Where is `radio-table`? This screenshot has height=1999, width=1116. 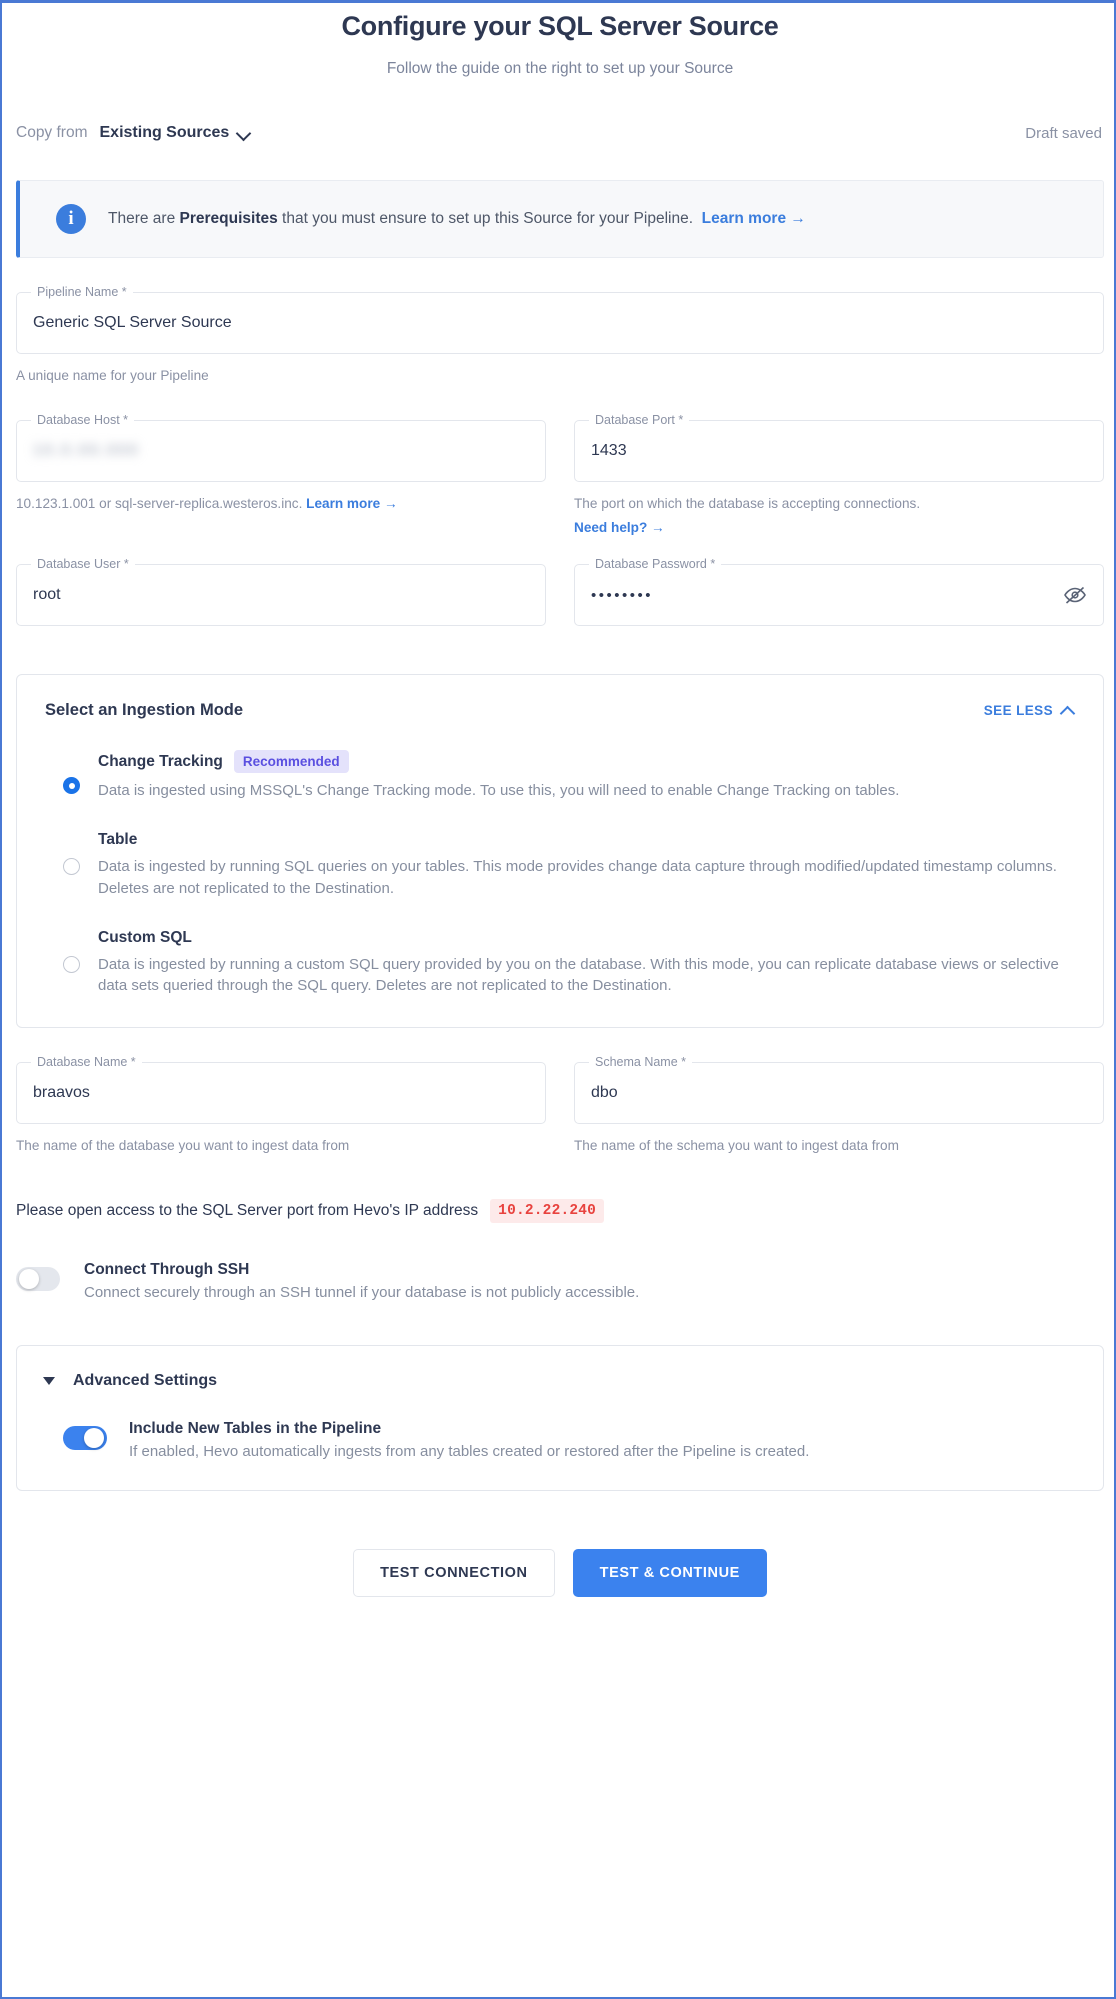 radio-table is located at coordinates (71, 867).